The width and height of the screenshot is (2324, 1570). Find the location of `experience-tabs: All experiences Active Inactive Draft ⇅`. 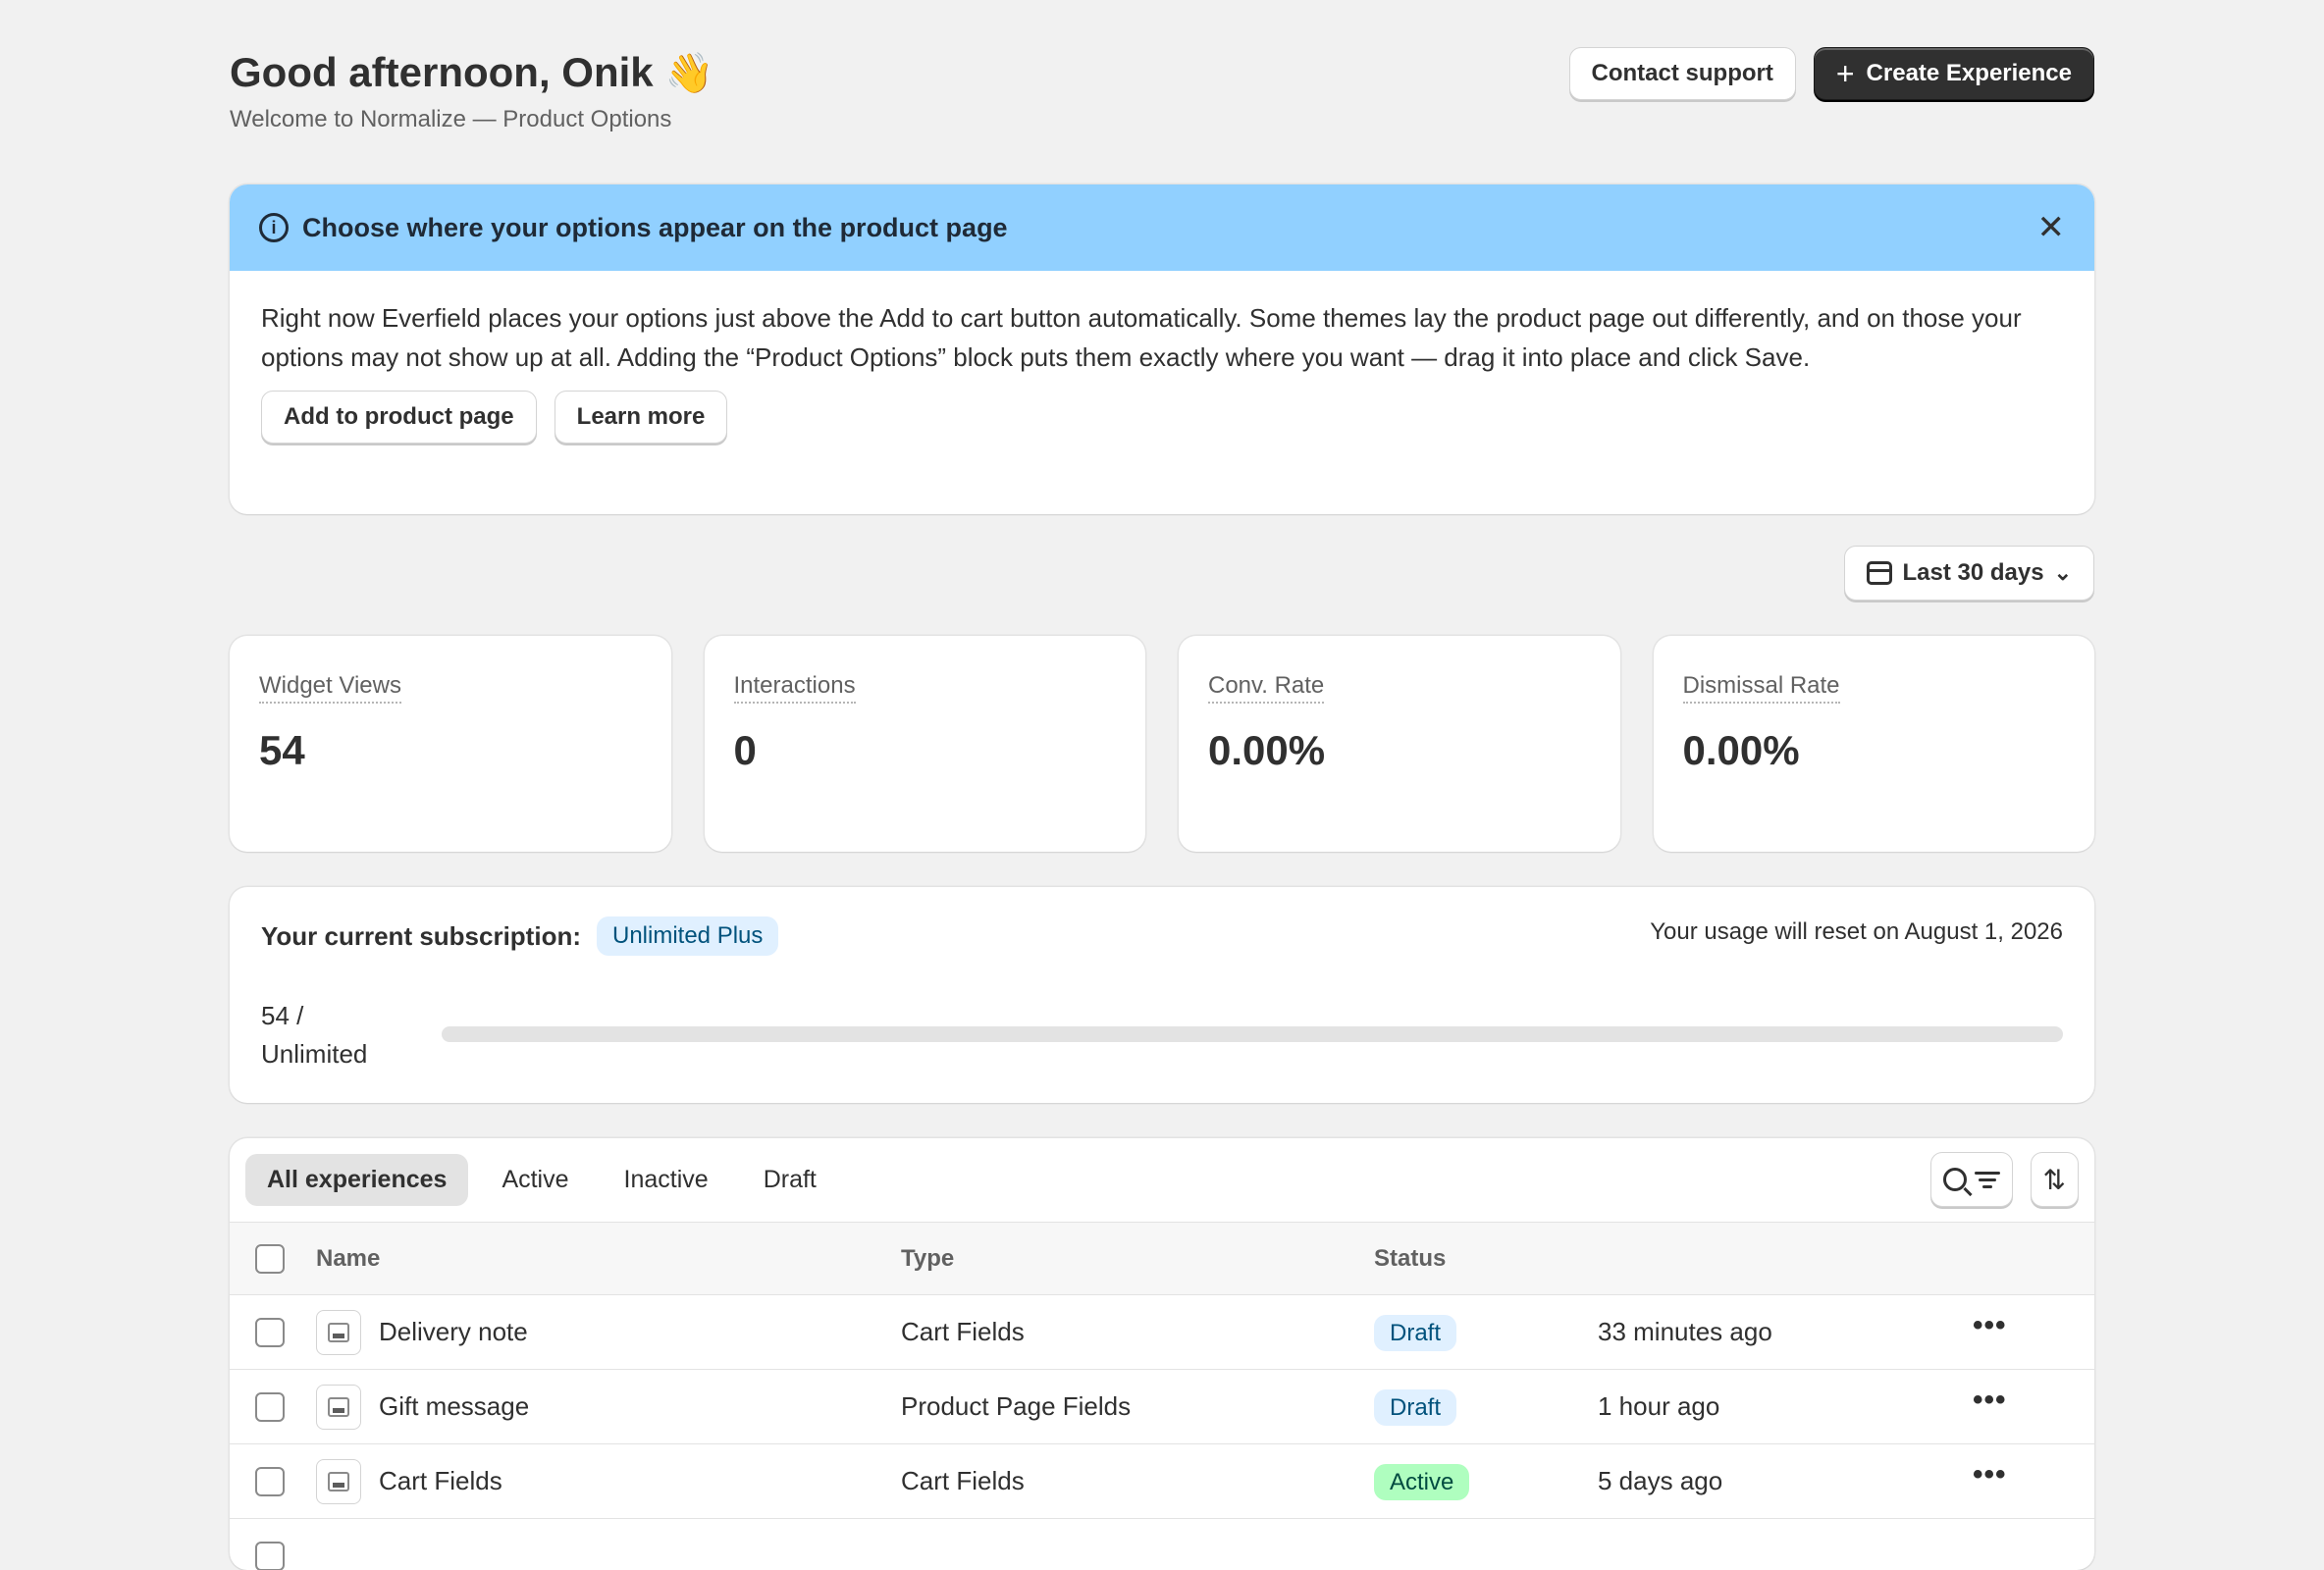

experience-tabs: All experiences Active Inactive Draft ⇅ is located at coordinates (1162, 1180).